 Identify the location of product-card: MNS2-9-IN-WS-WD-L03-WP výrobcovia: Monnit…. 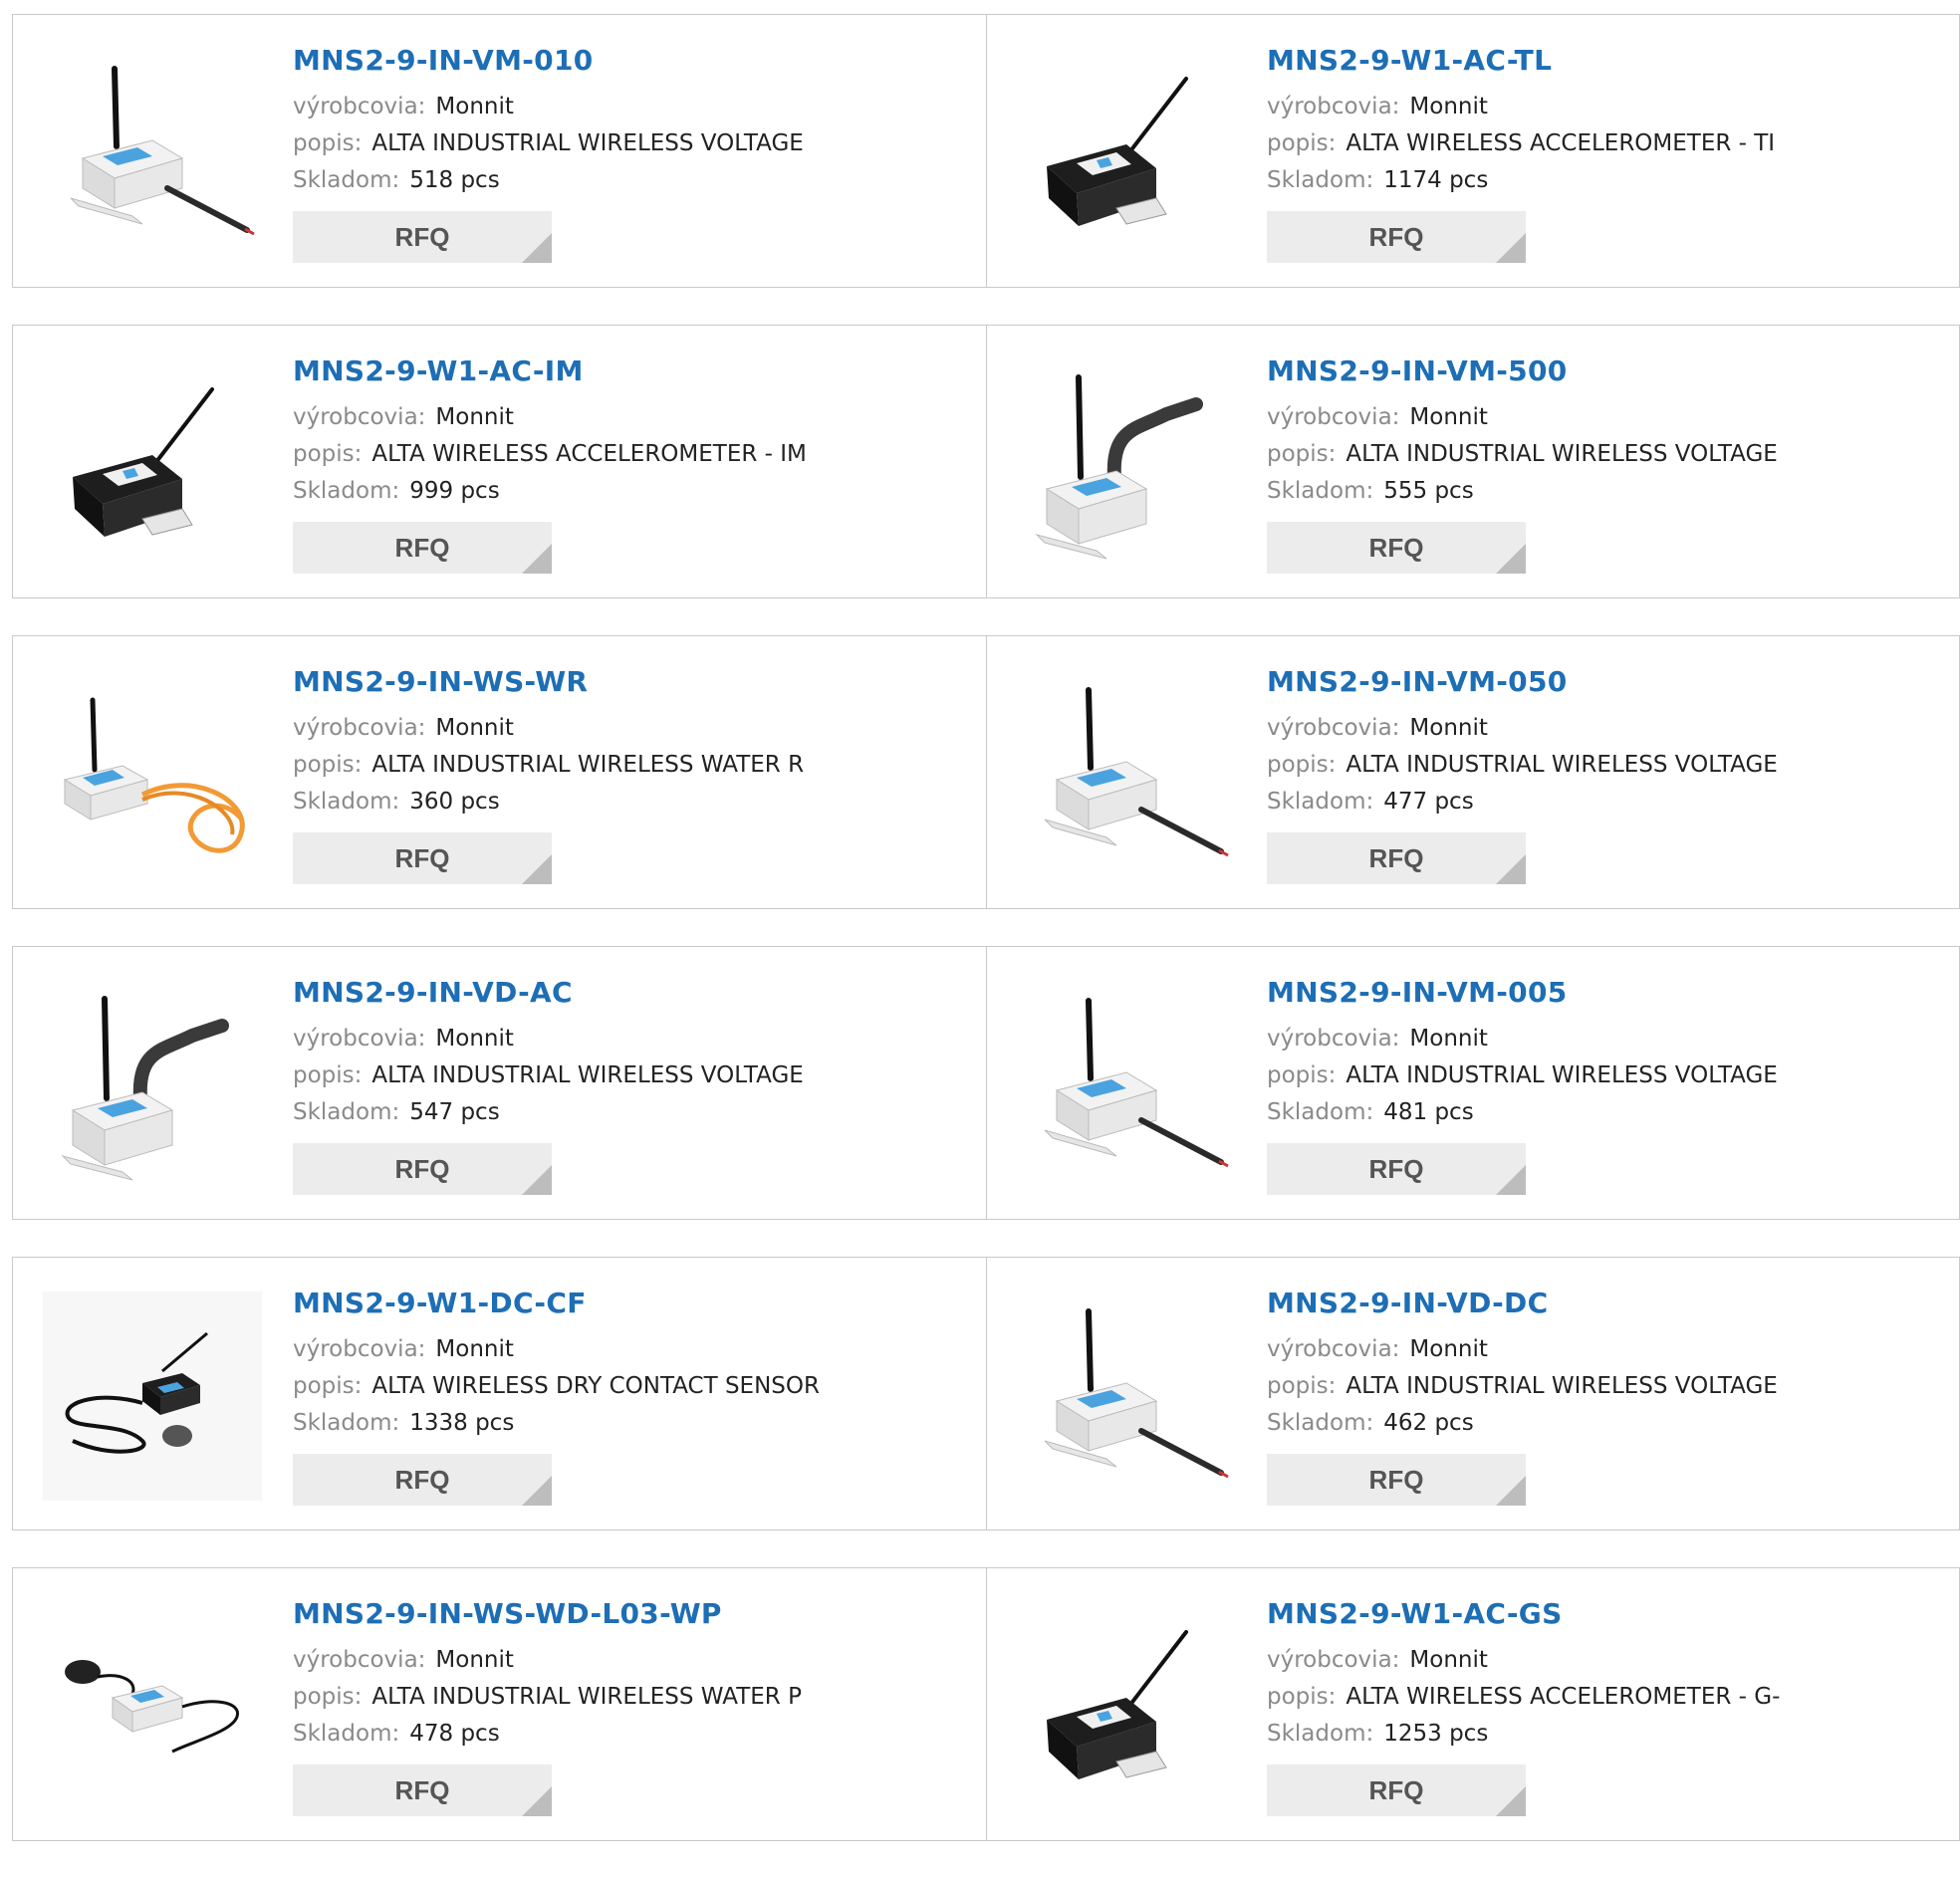
(500, 1704).